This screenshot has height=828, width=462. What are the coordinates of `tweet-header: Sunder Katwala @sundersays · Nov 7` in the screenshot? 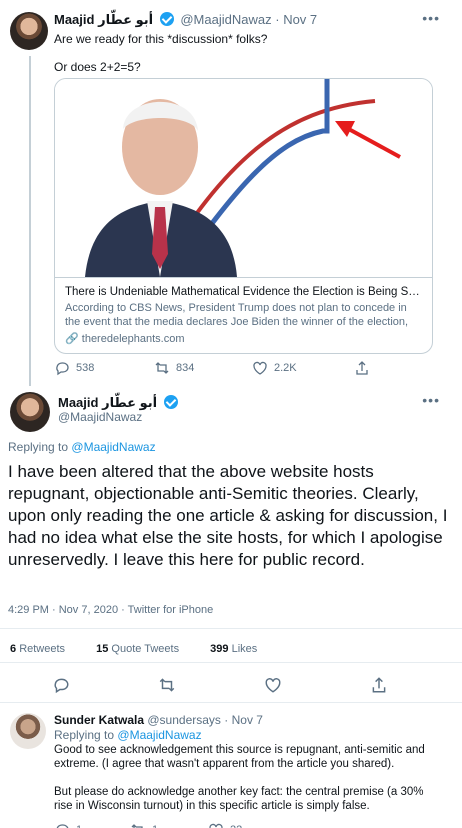 It's located at (158, 720).